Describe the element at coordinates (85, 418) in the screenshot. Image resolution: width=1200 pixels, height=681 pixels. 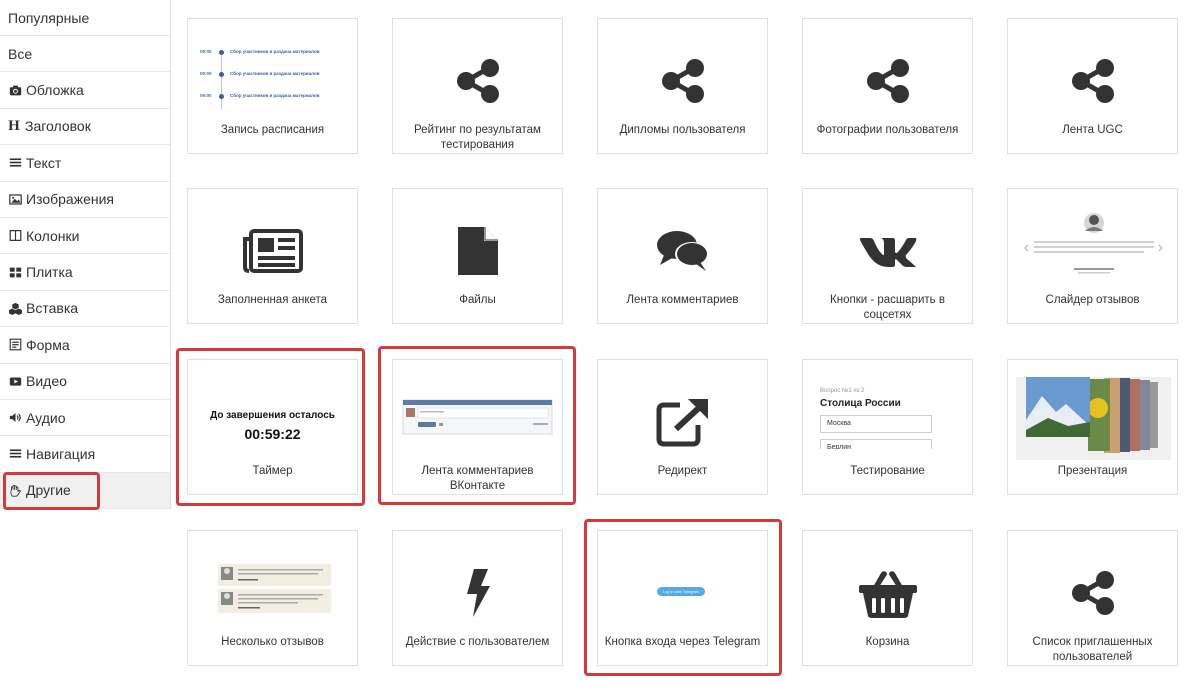
I see `sidebar-item-audio: Аудио` at that location.